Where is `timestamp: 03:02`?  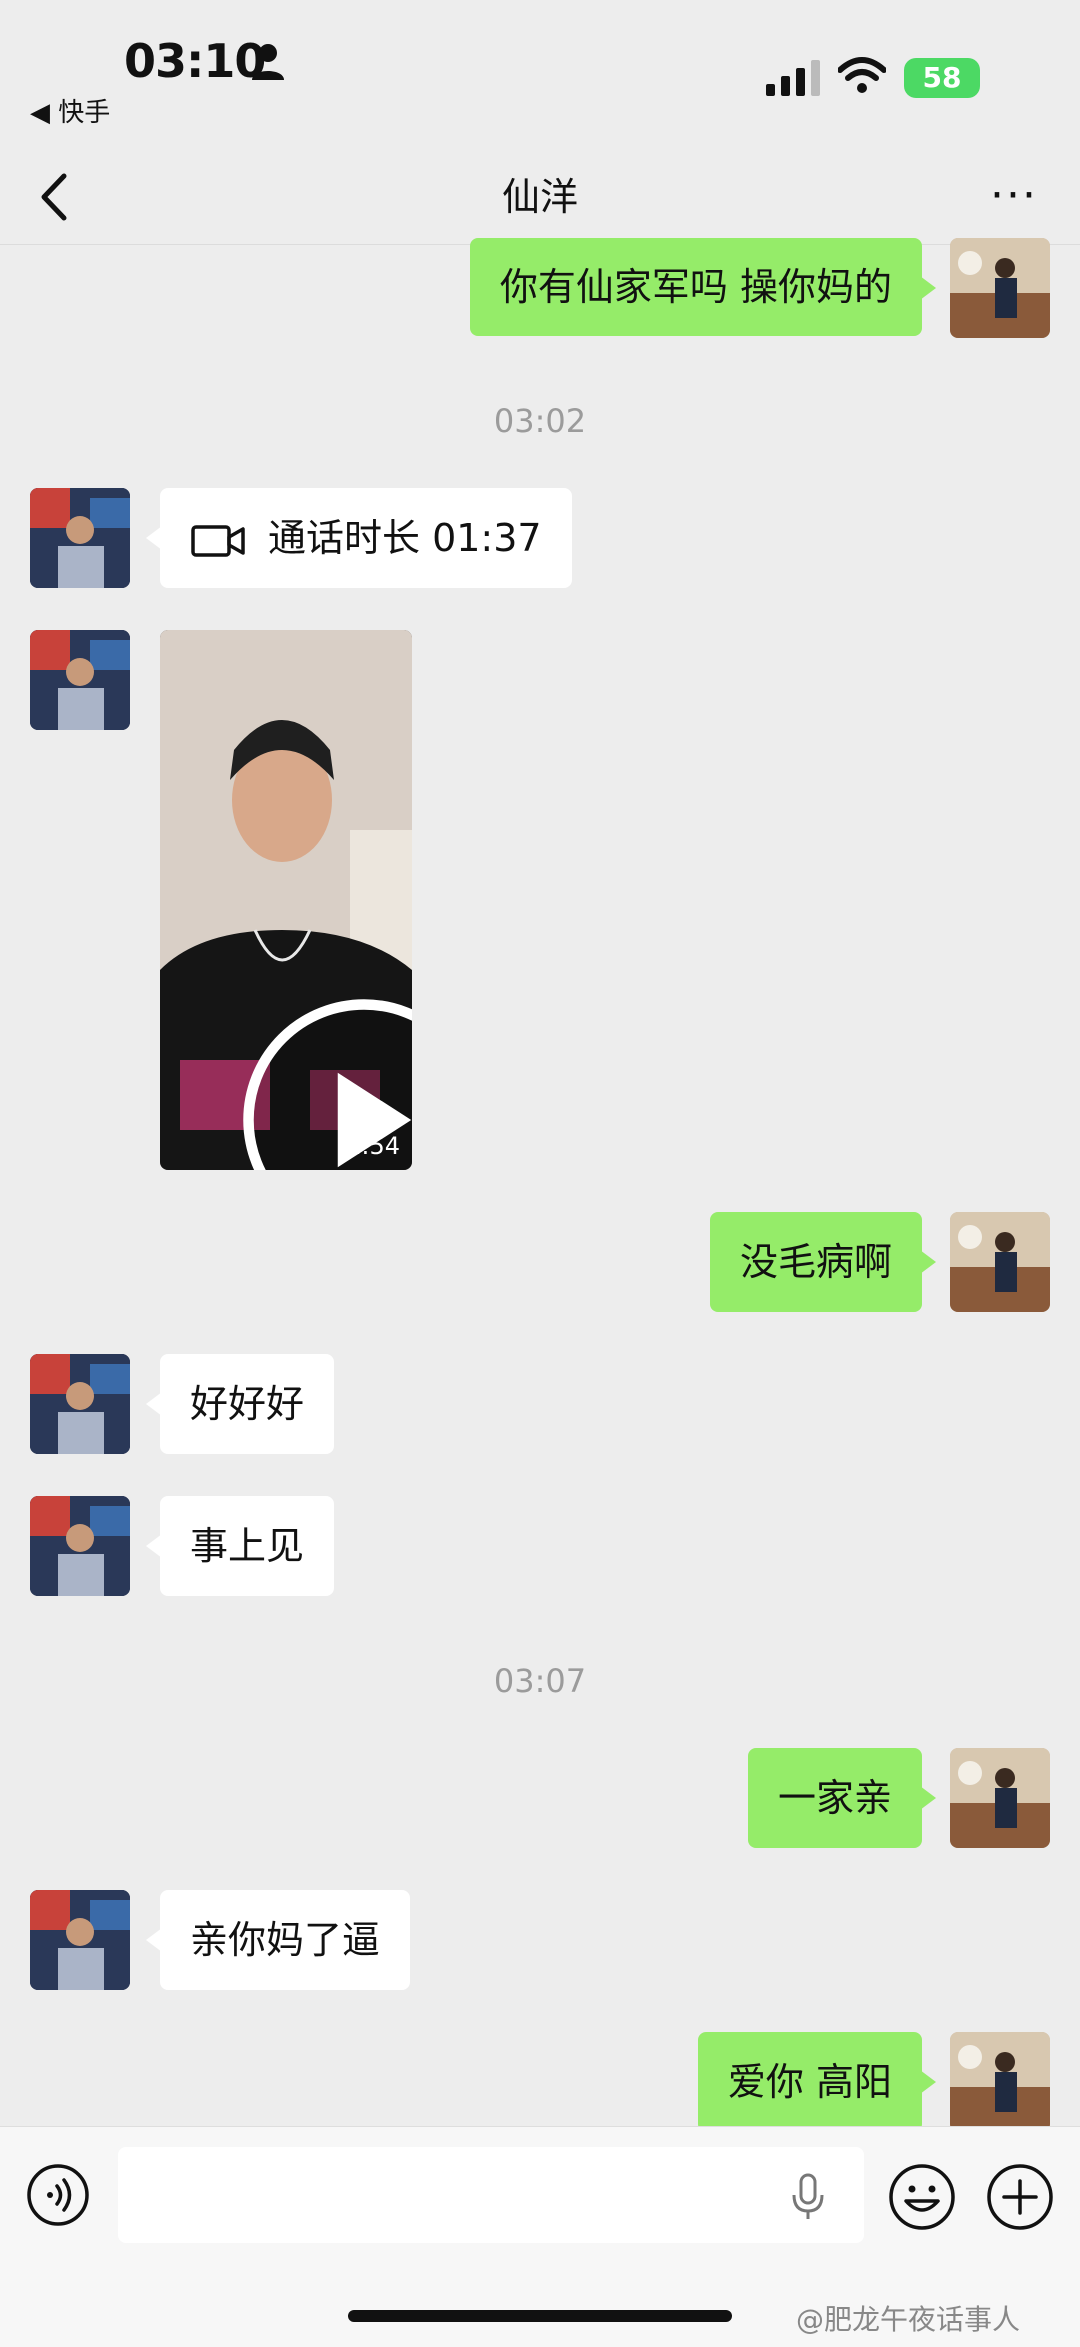 timestamp: 03:02 is located at coordinates (540, 421).